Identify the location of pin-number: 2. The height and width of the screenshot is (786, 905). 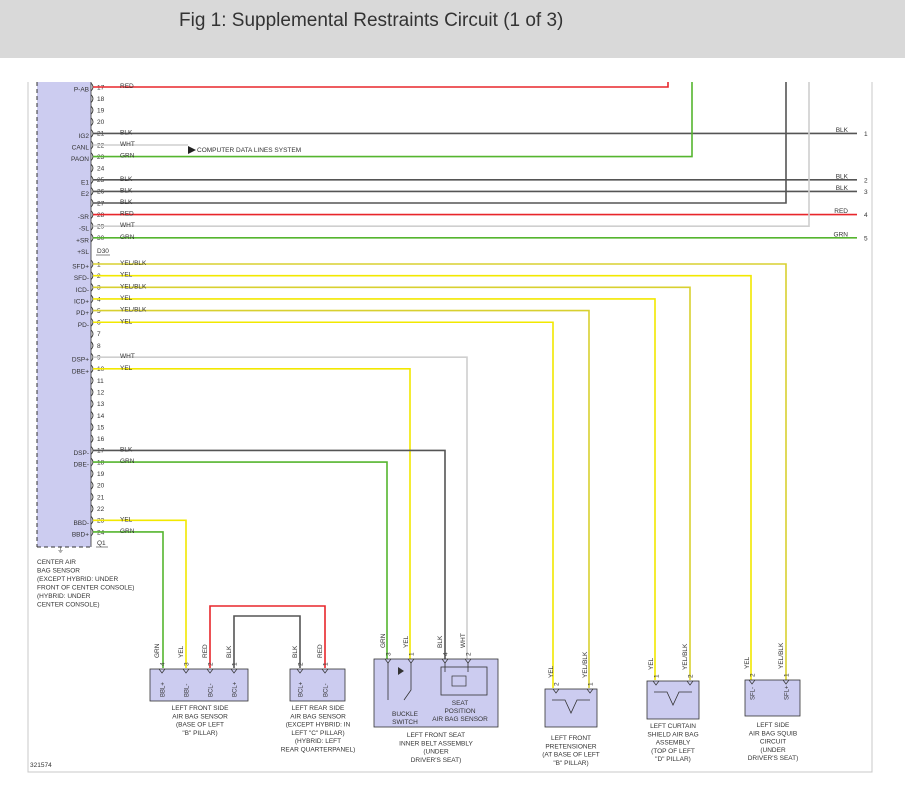
(99, 276).